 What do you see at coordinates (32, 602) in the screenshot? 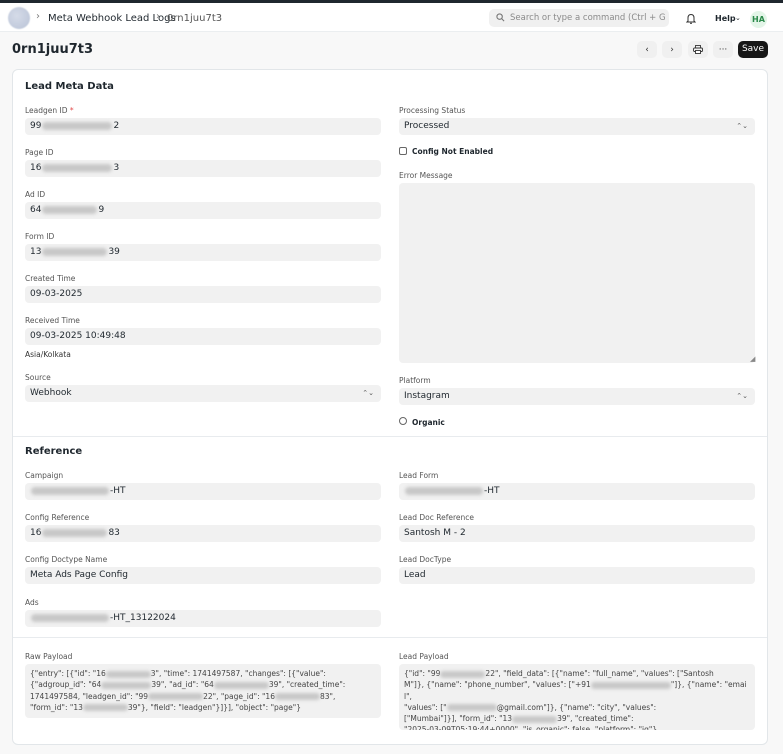
I see `ads-label: Ads` at bounding box center [32, 602].